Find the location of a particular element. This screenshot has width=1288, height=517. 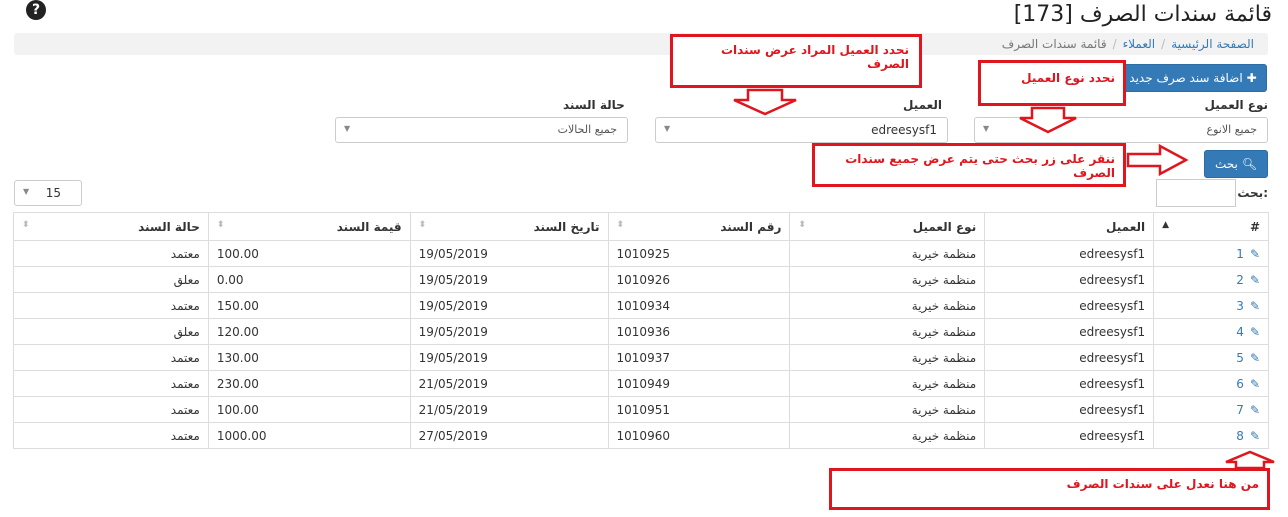

breadcrumb-customers-link: العملاء is located at coordinates (1139, 44).